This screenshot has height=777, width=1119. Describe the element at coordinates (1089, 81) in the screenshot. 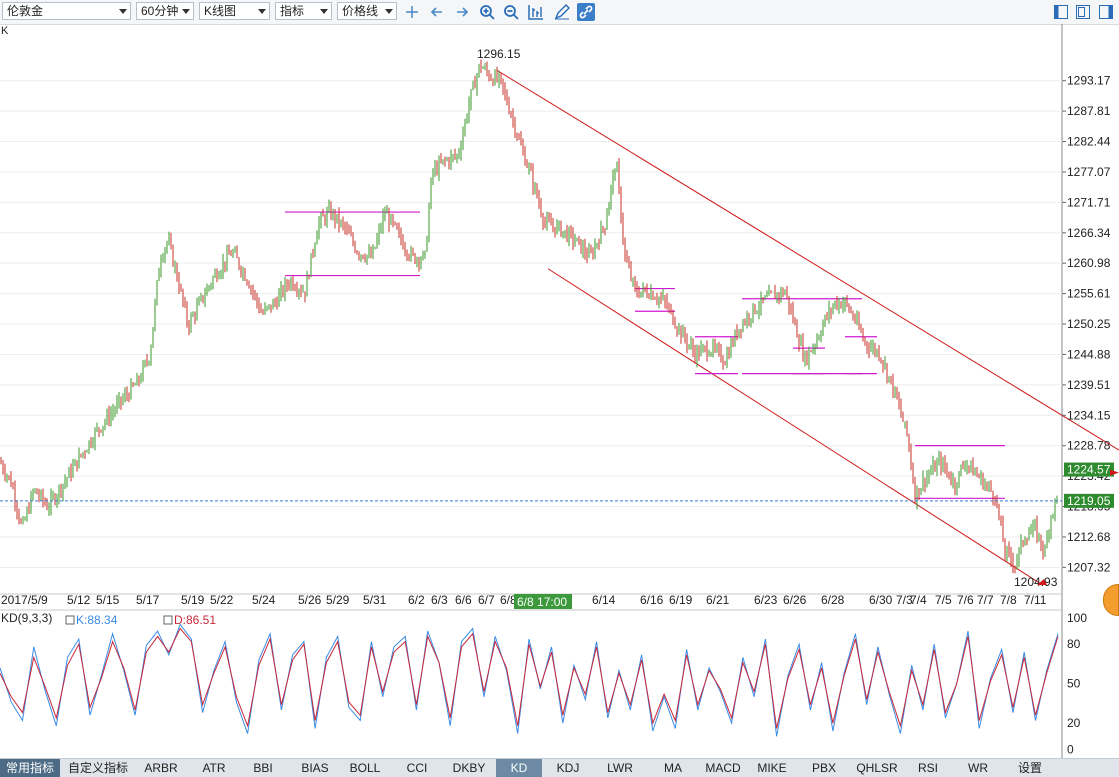

I see `y-tick-label: 1293.17` at that location.